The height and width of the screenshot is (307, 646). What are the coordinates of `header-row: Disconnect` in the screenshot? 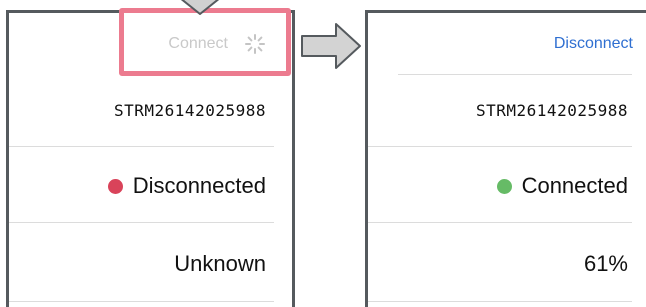 It's located at (507, 44).